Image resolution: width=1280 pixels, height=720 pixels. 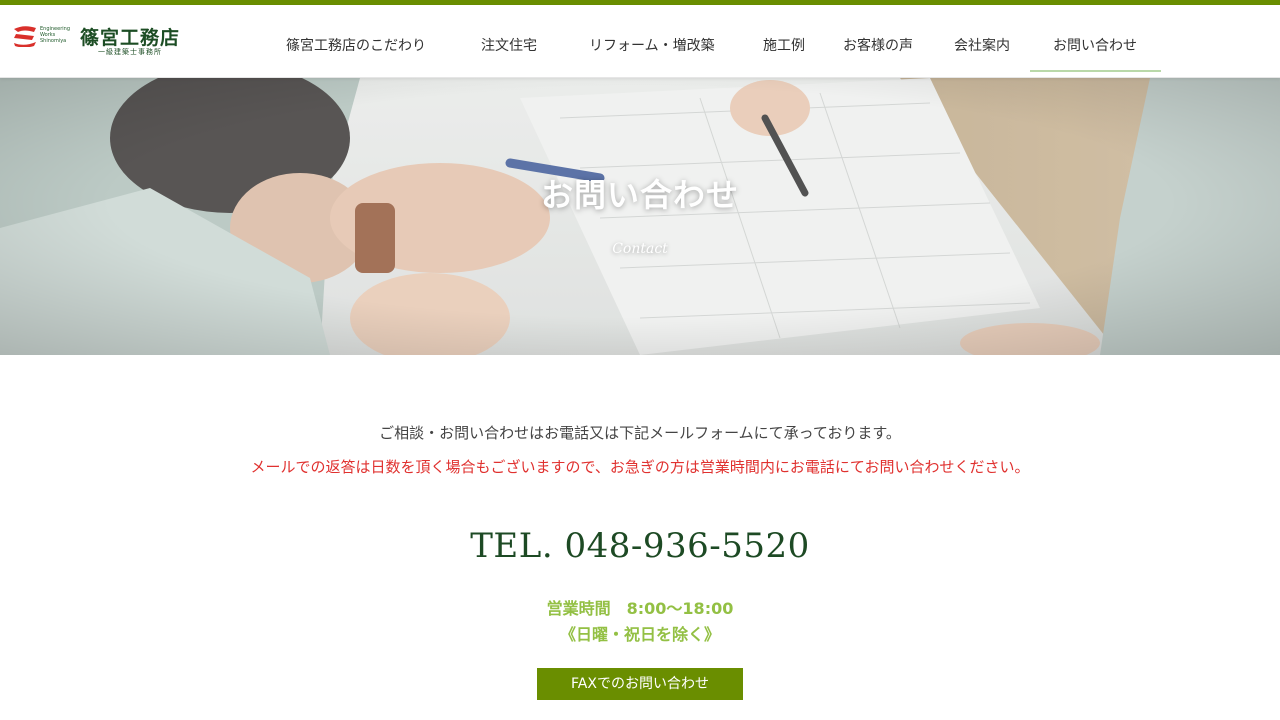 What do you see at coordinates (356, 45) in the screenshot?
I see `nav-item-kodawari: 篠宮工務店のこだわり` at bounding box center [356, 45].